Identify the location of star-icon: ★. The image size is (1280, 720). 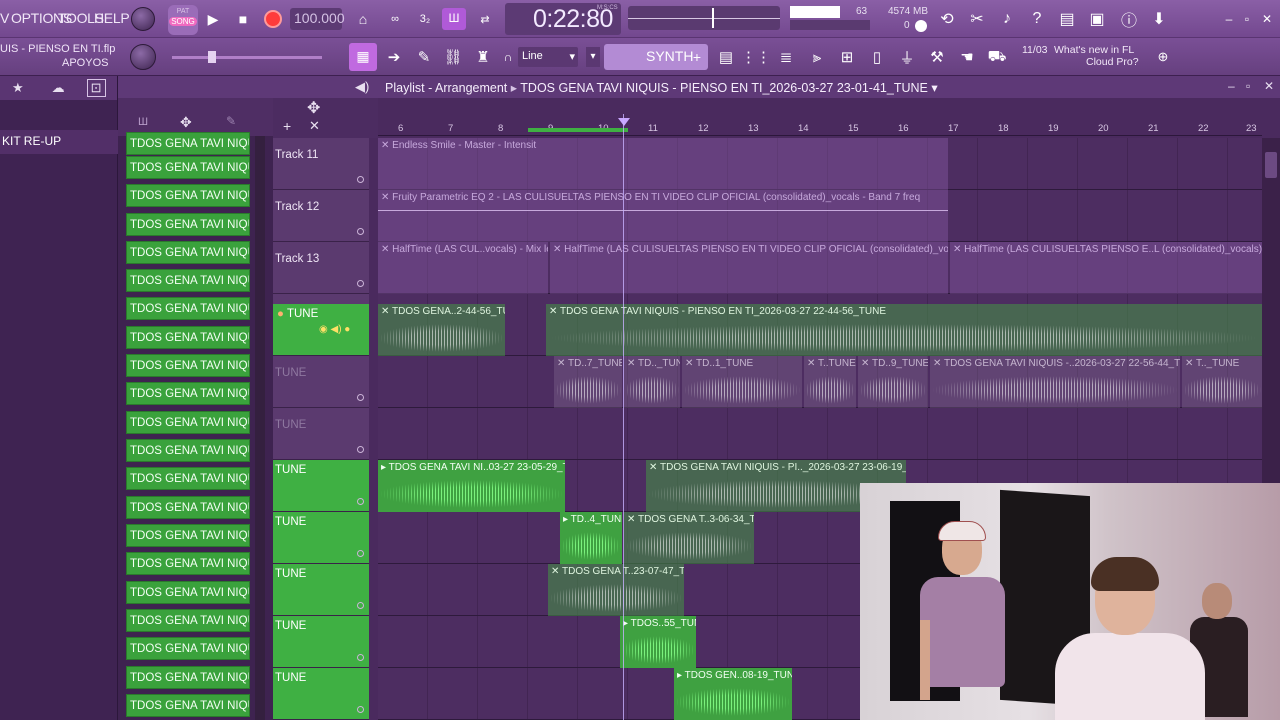
(18, 88).